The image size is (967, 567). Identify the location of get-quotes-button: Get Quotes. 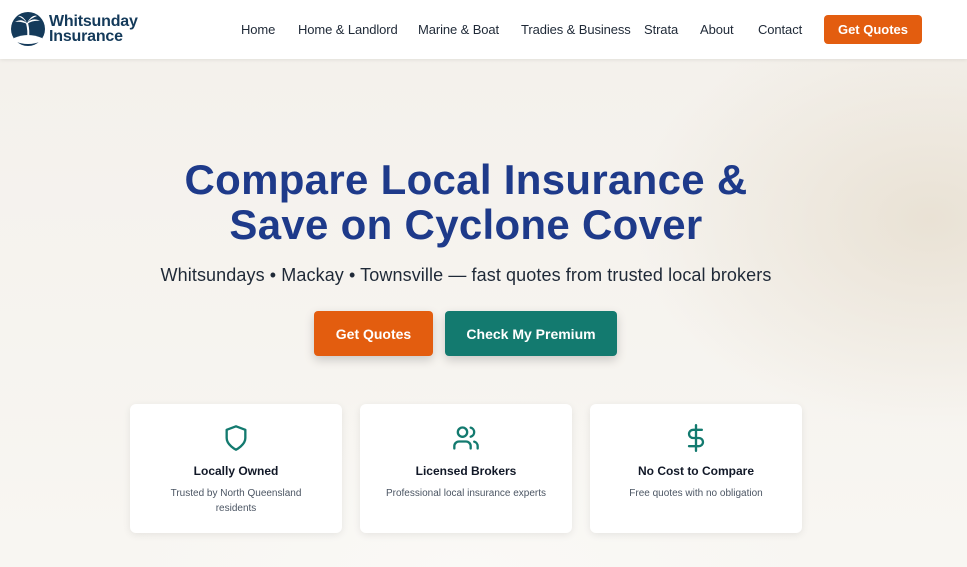
(373, 333).